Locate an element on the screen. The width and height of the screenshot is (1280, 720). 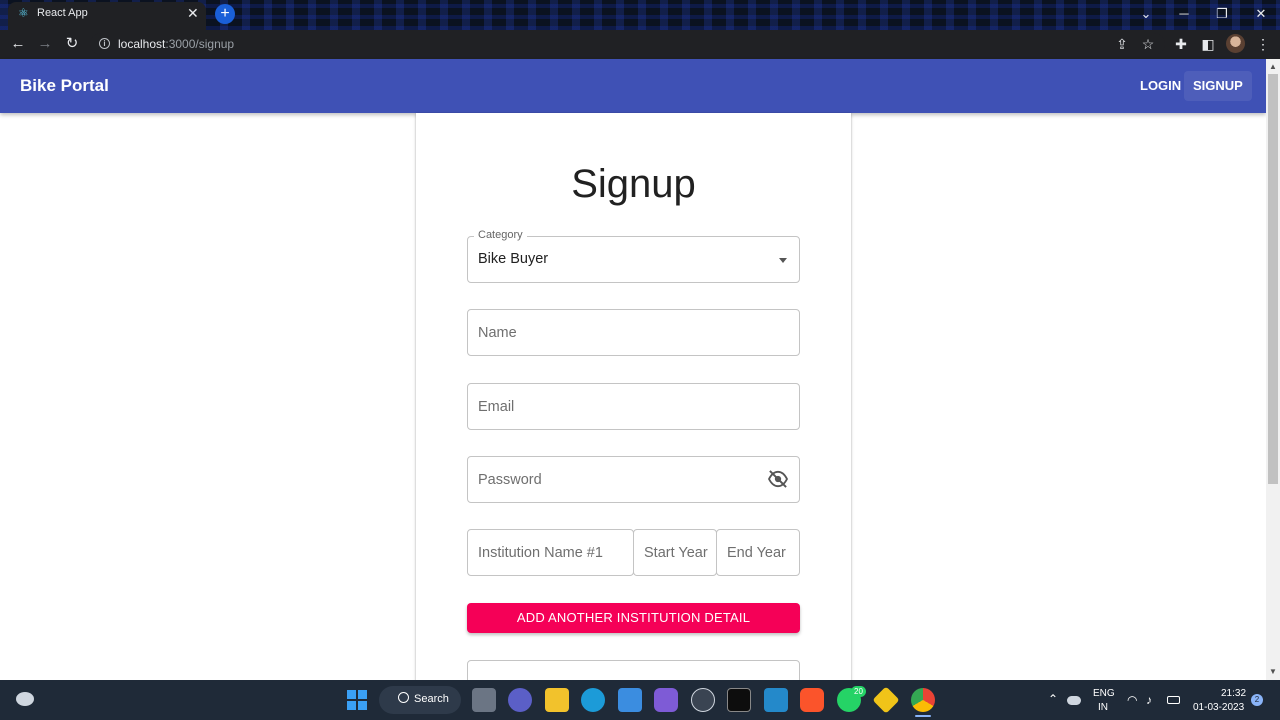
tray-chevron-icon: ⌃ is located at coordinates (1053, 699).